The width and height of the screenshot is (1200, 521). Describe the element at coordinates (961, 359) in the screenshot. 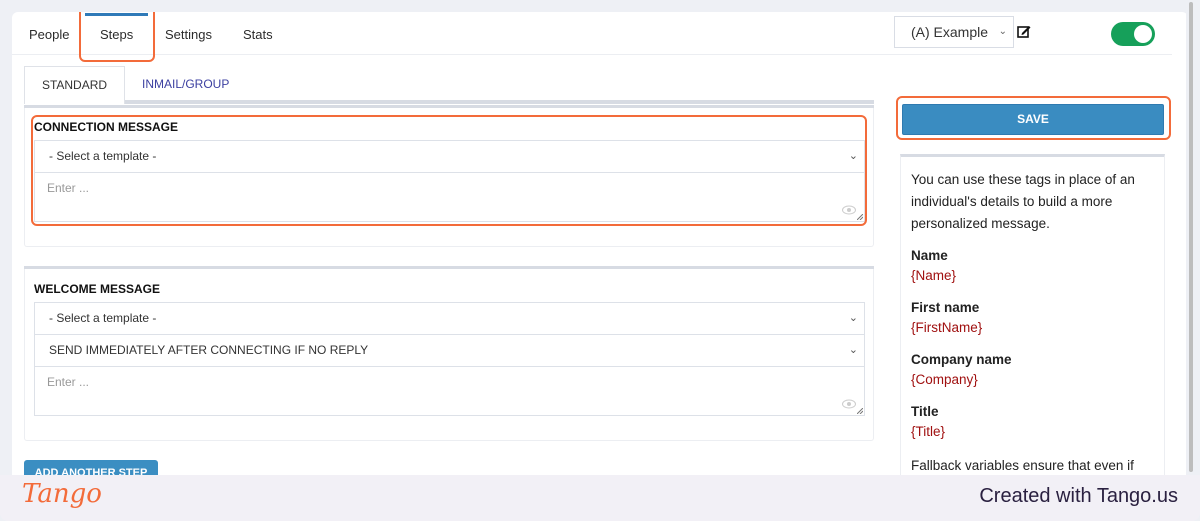

I see `tag-label: Company name` at that location.